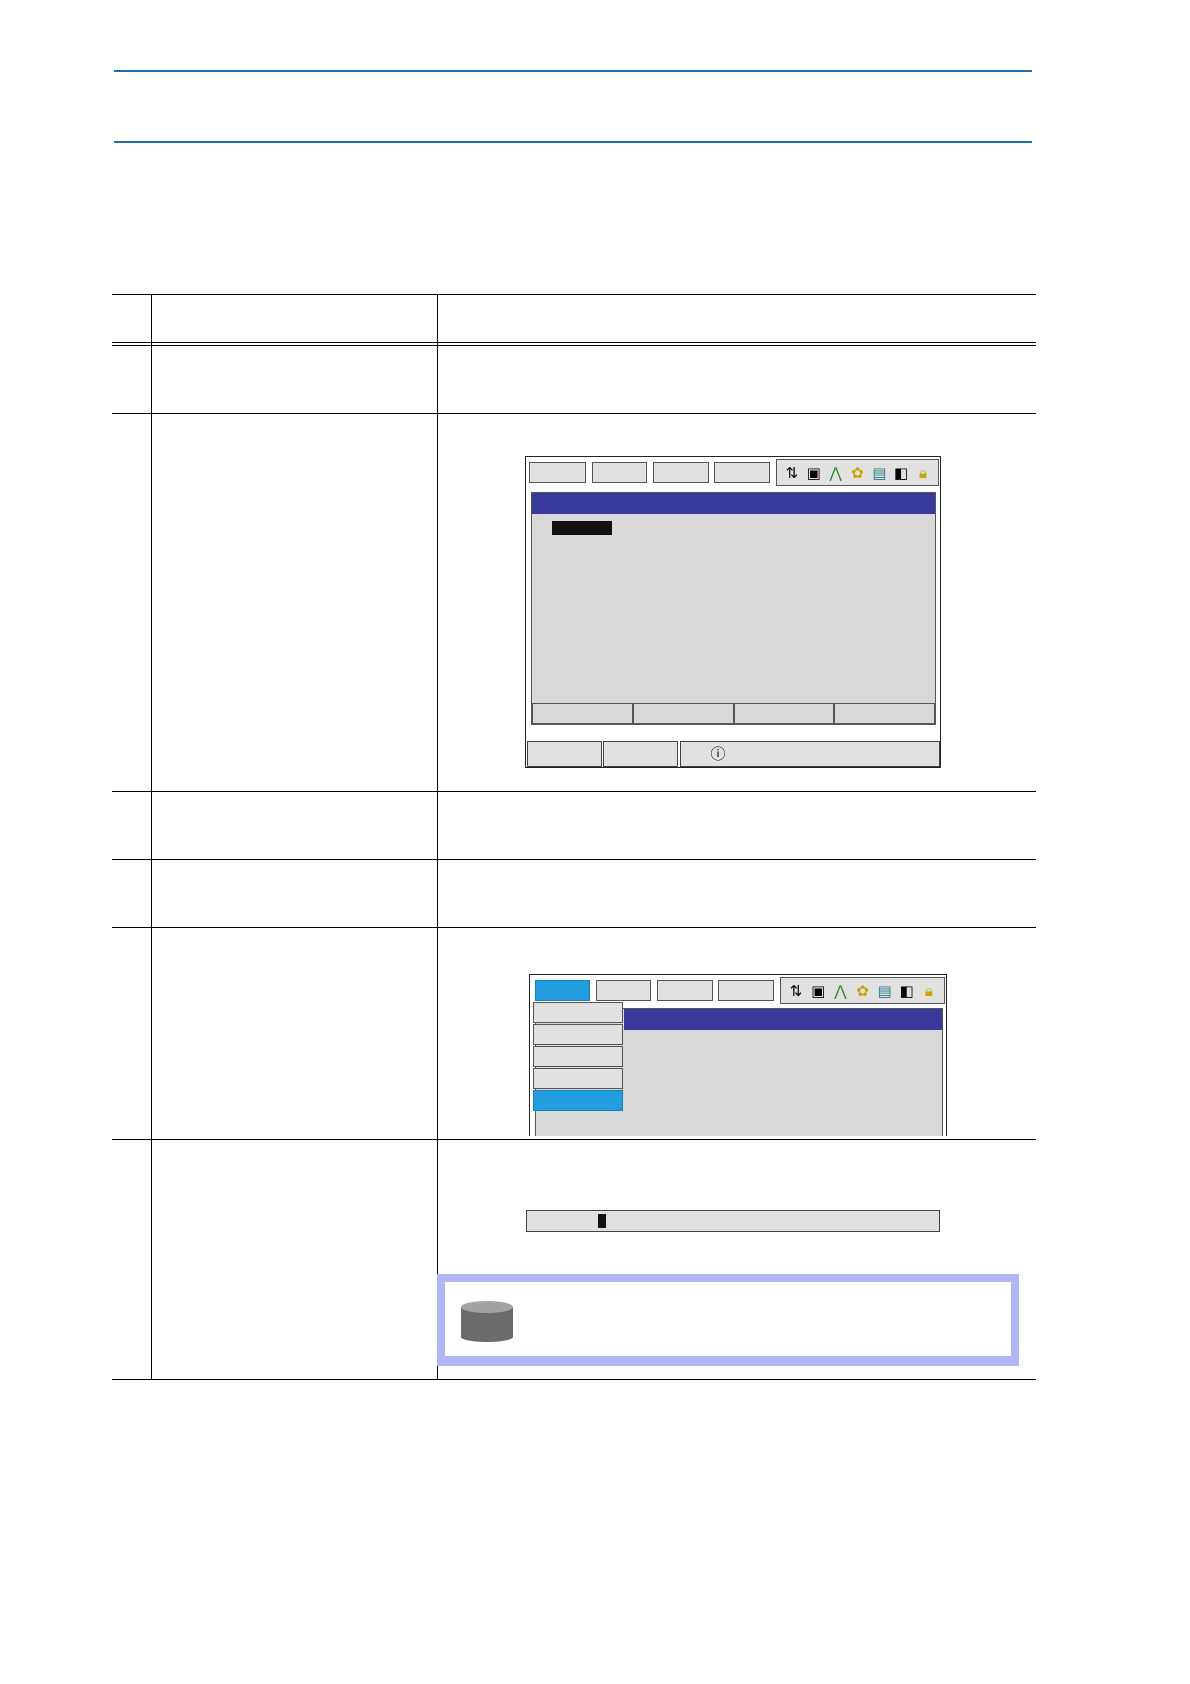 The width and height of the screenshot is (1190, 1684). What do you see at coordinates (733, 1221) in the screenshot?
I see `input-line` at bounding box center [733, 1221].